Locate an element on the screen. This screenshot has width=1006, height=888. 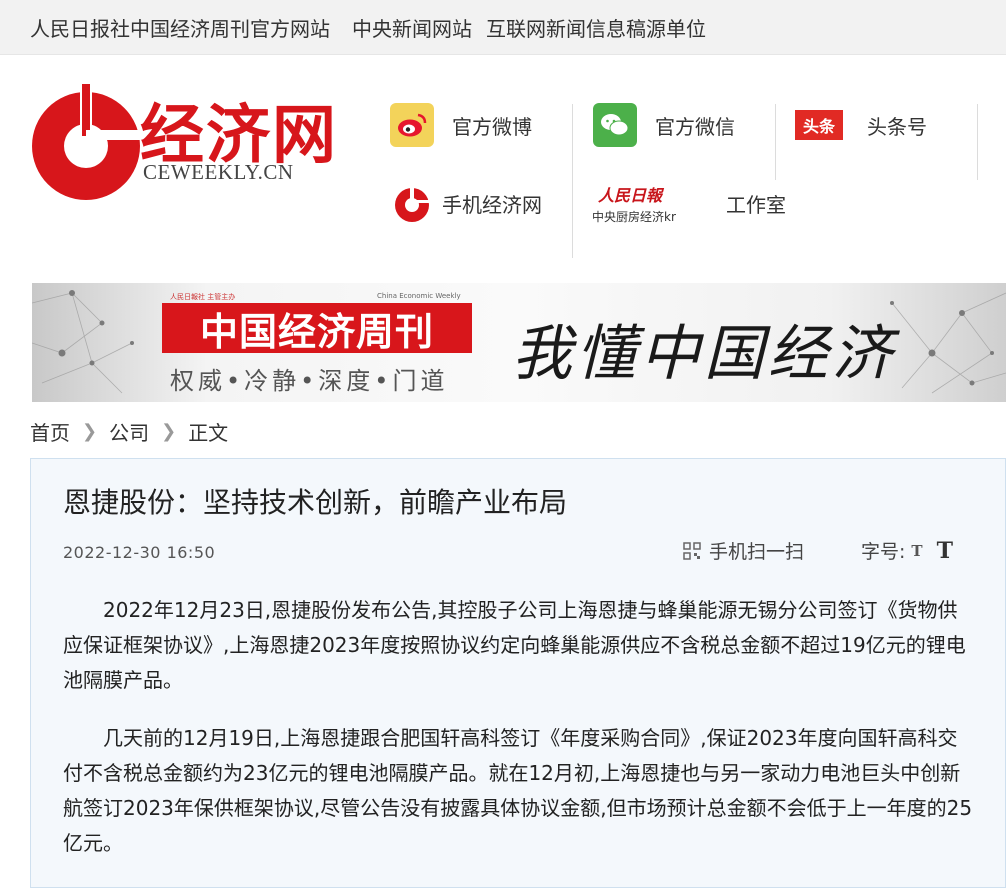
mobile-scan-button: 手机扫一扫 is located at coordinates (743, 550).